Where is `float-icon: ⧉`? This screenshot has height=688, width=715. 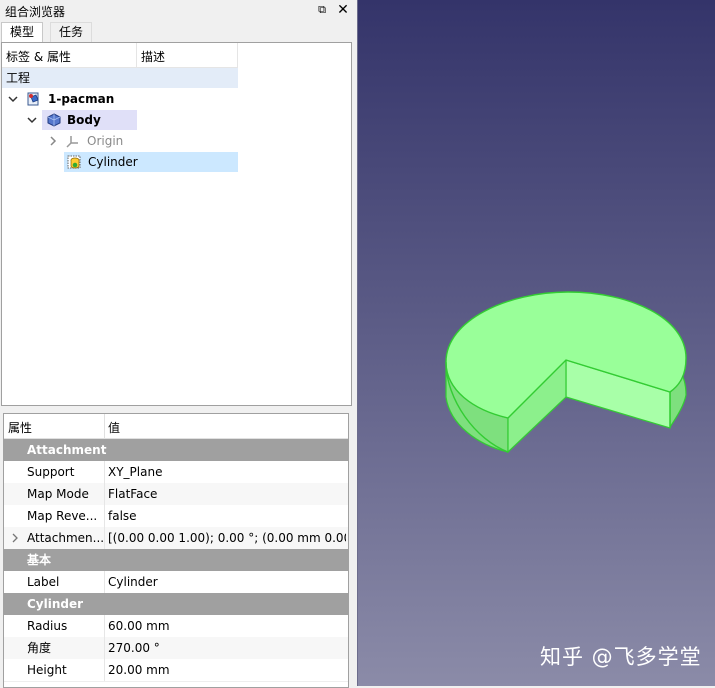 float-icon: ⧉ is located at coordinates (322, 10).